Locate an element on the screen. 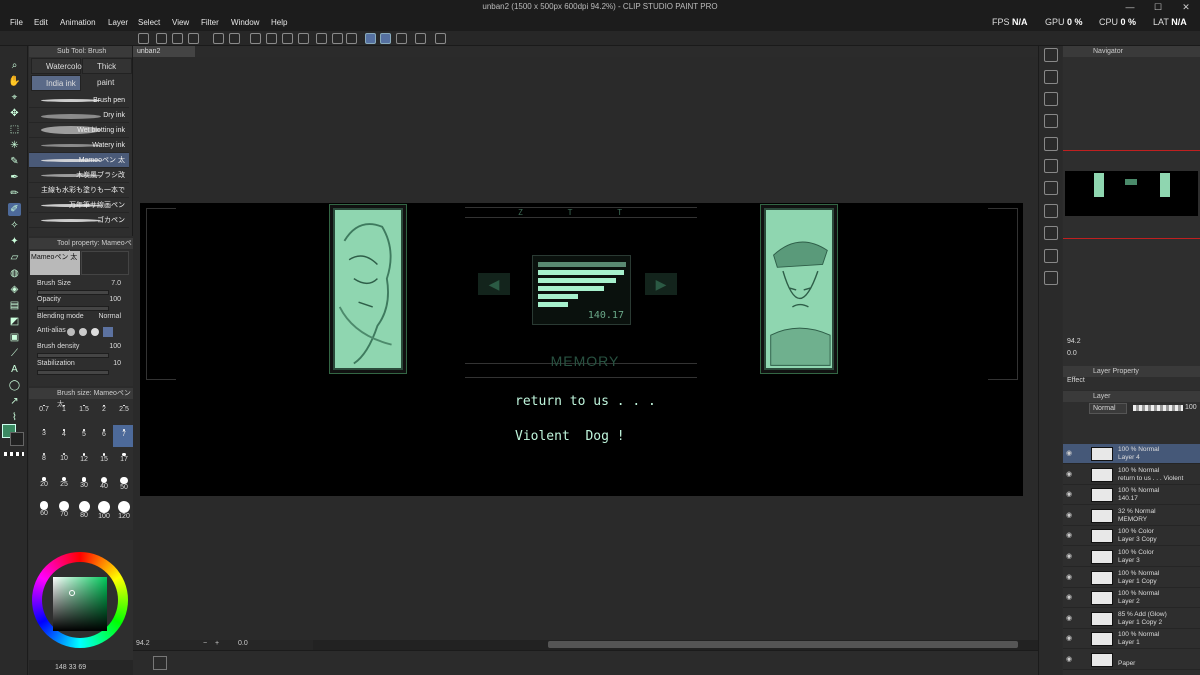 The image size is (1200, 675). panel-toggle-icon is located at coordinates (160, 663).